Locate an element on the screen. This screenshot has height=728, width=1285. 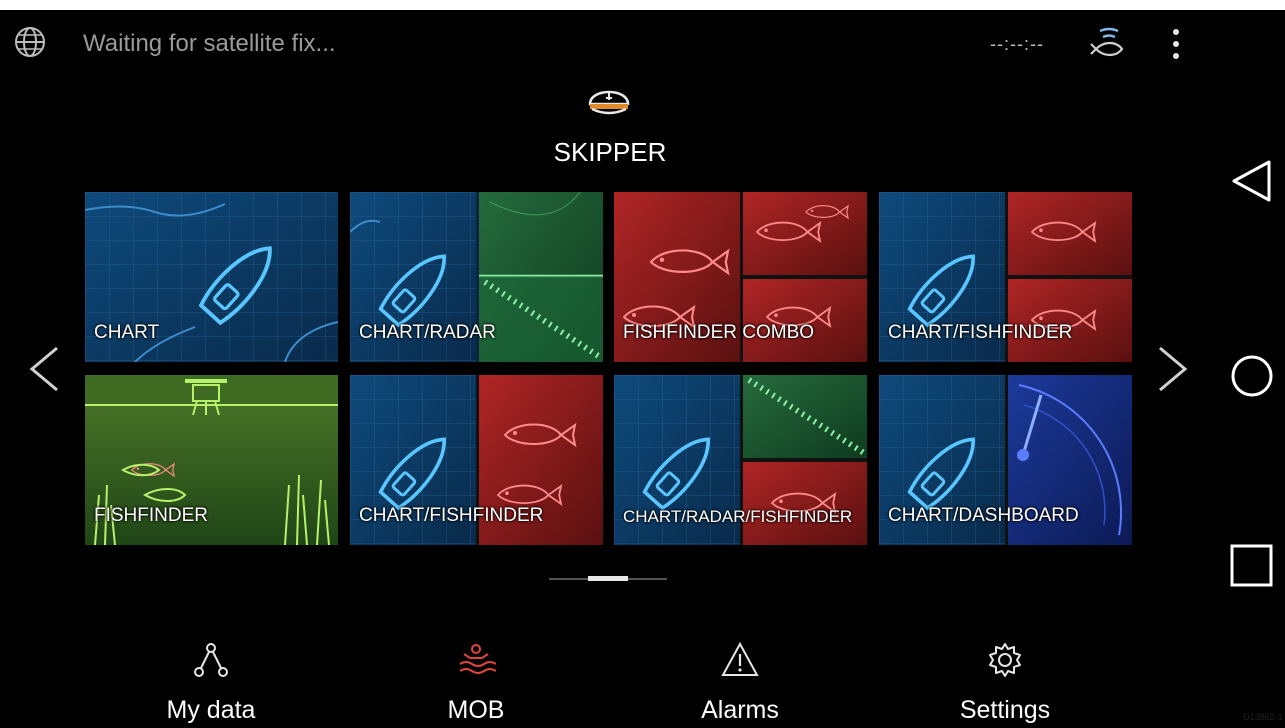
app-tile-chart-radar-fishfinder: CHART/RADAR/FISHFINDER is located at coordinates (740, 460).